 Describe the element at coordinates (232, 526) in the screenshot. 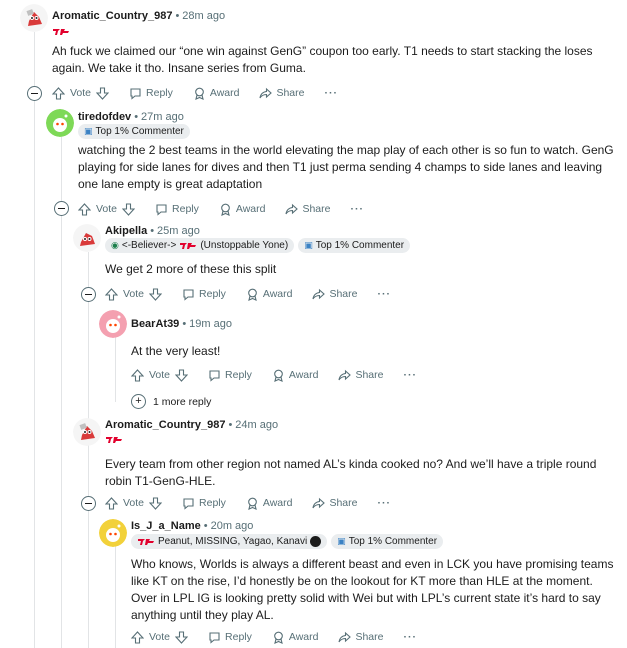

I see `timestamp: 20m ago` at that location.